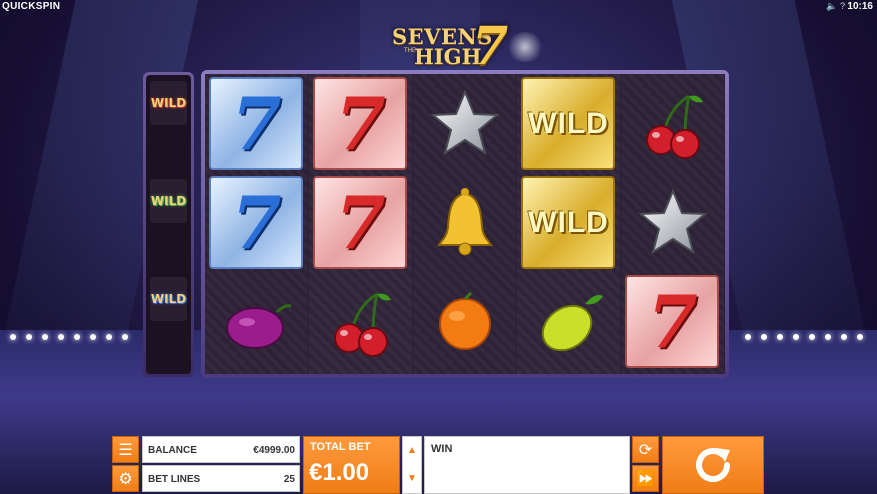 The height and width of the screenshot is (494, 877). What do you see at coordinates (289, 479) in the screenshot?
I see `betlines-value: 25` at bounding box center [289, 479].